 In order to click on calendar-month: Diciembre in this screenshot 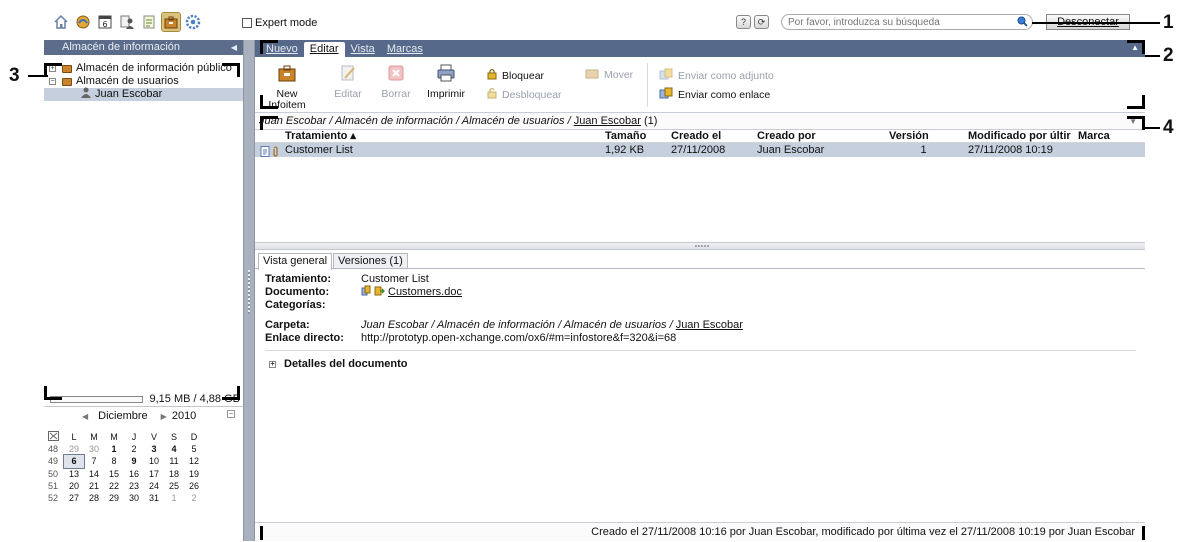, I will do `click(123, 416)`.